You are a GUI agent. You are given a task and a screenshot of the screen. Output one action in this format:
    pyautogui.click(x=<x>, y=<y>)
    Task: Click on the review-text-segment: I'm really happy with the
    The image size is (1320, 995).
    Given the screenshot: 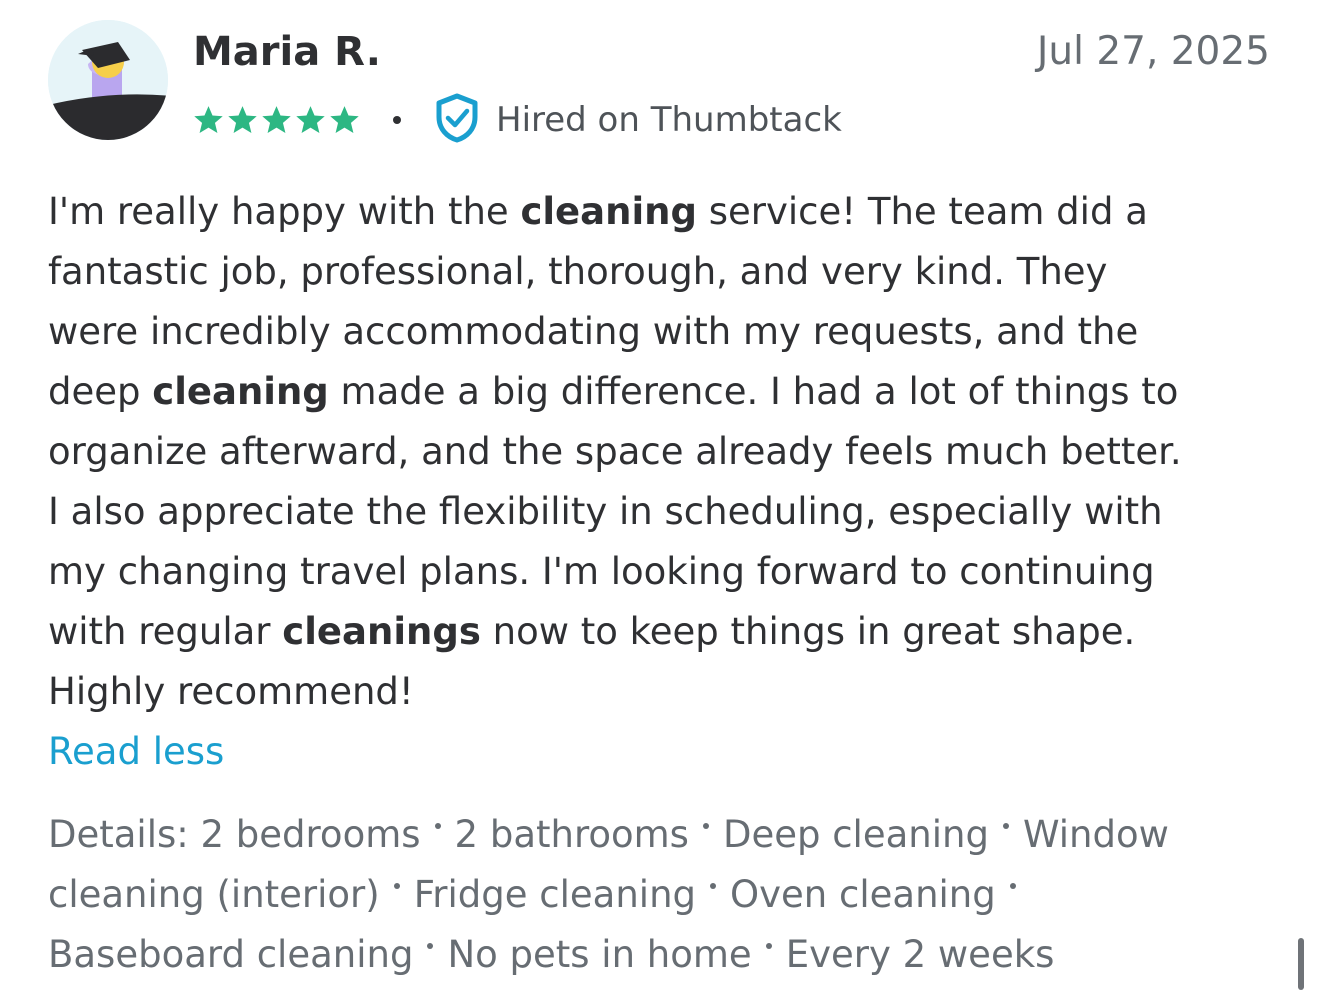 What is the action you would take?
    pyautogui.click(x=284, y=211)
    